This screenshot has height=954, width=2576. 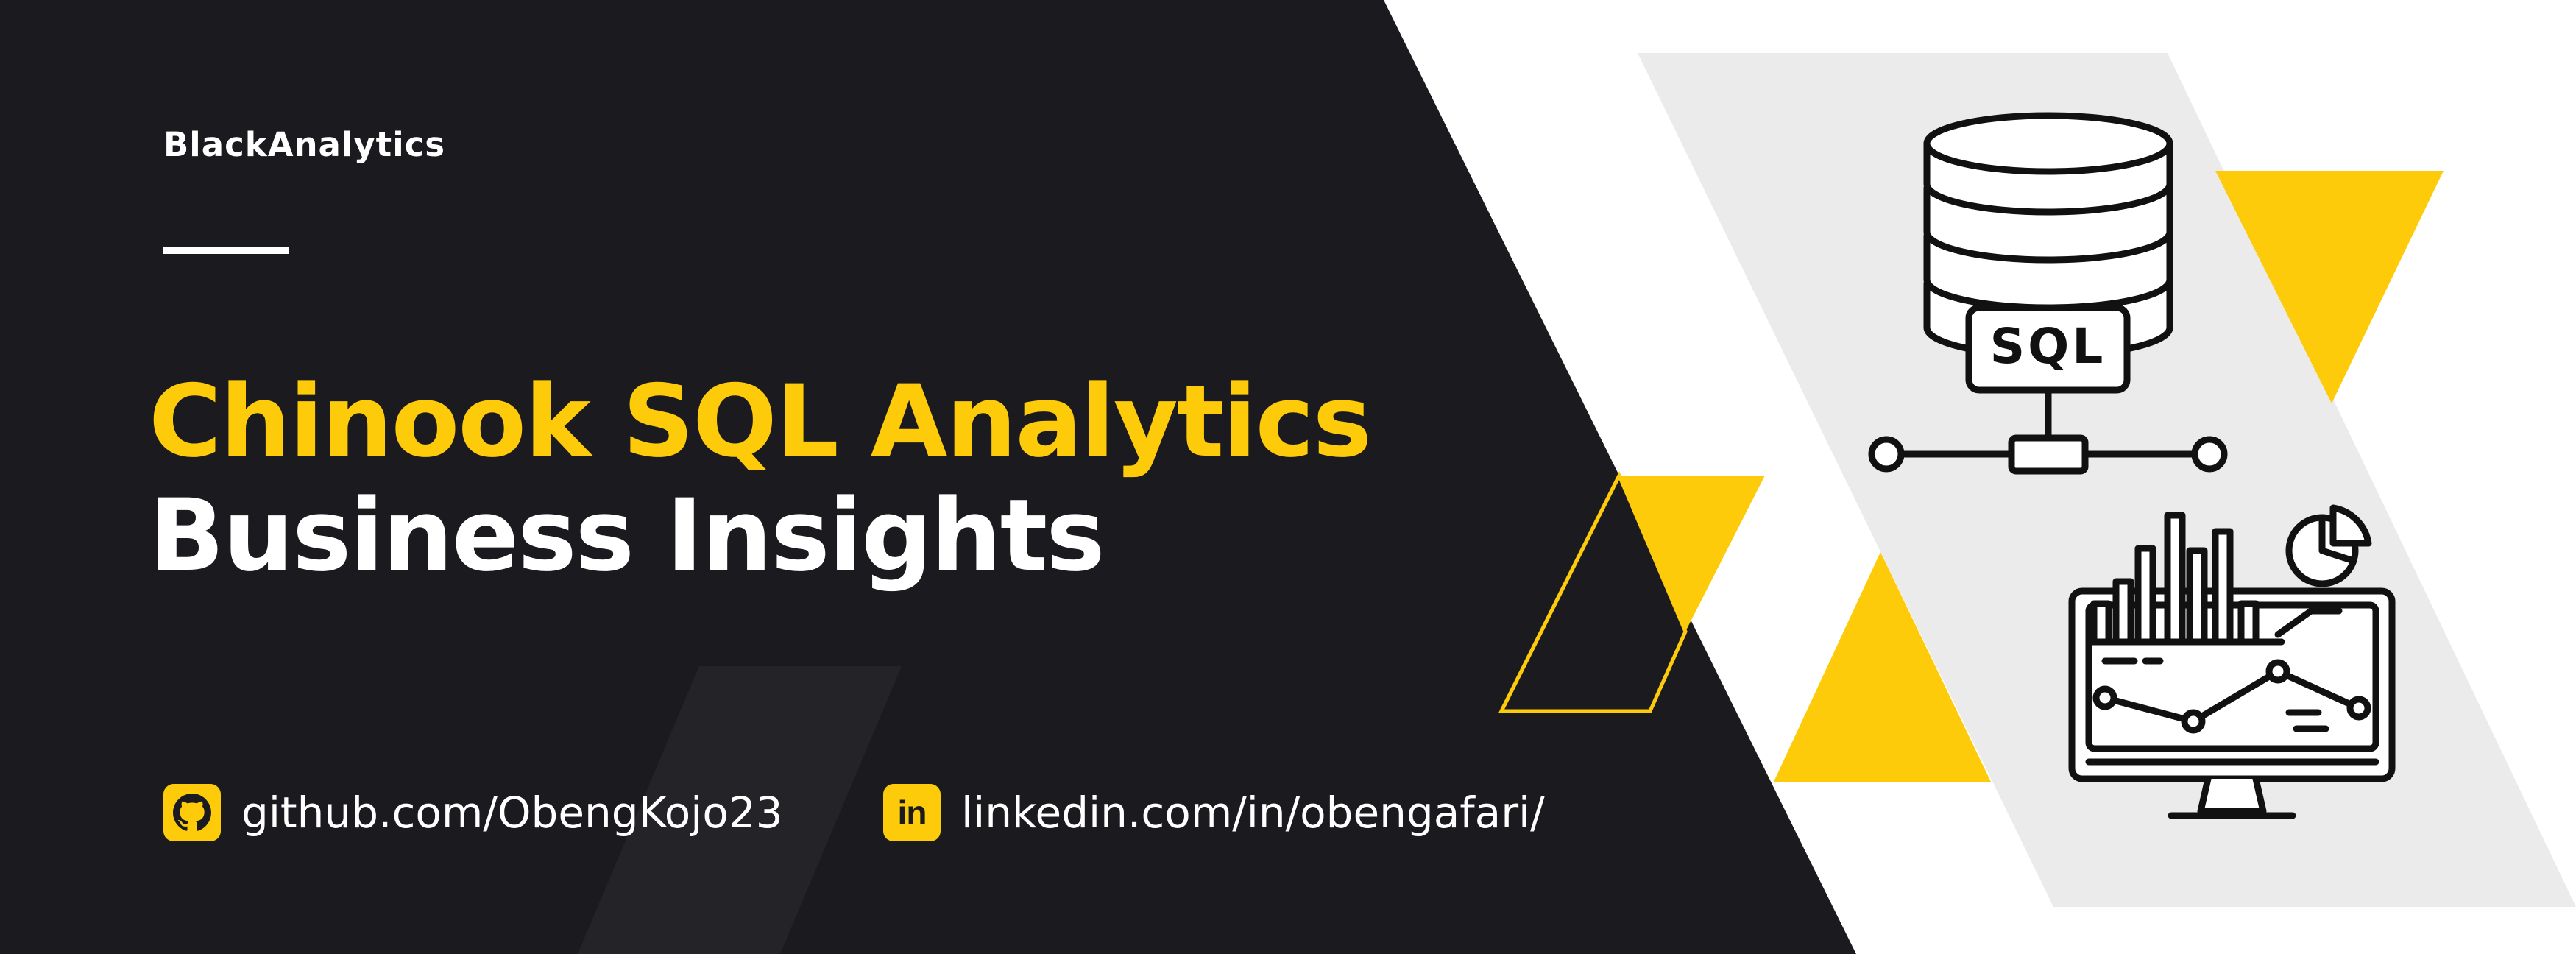 I want to click on brand-name: BlackAnalytics, so click(x=304, y=144).